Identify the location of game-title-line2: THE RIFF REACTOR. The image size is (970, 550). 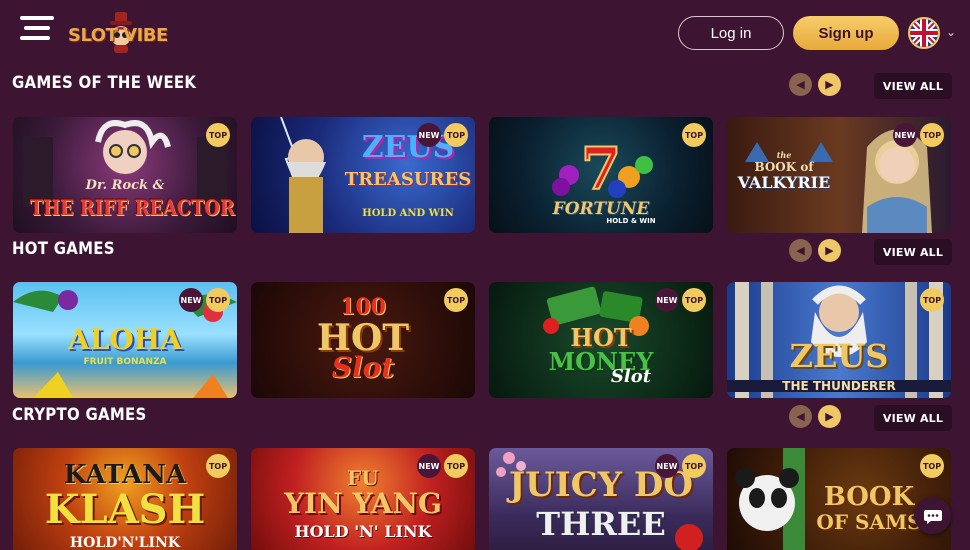
(132, 207).